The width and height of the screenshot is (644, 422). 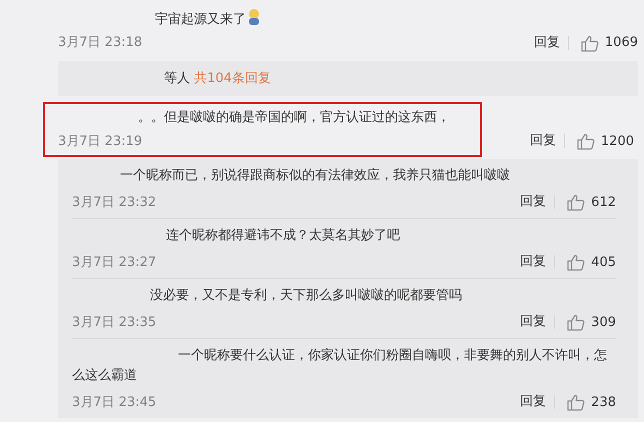 I want to click on like-count: 238, so click(x=603, y=403).